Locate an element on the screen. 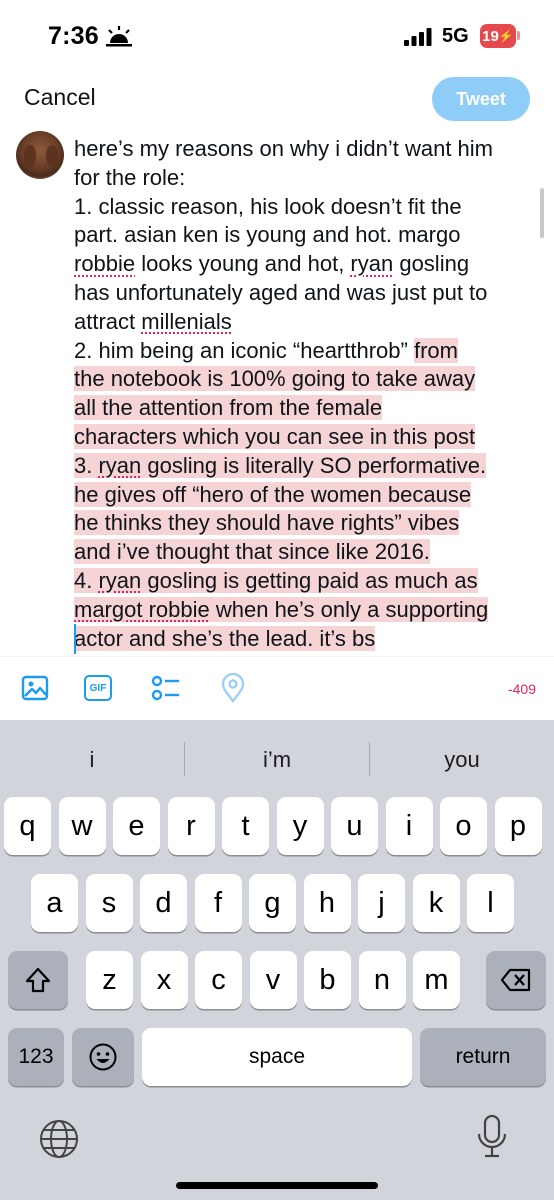 The width and height of the screenshot is (554, 1200). key-e: e is located at coordinates (136, 826).